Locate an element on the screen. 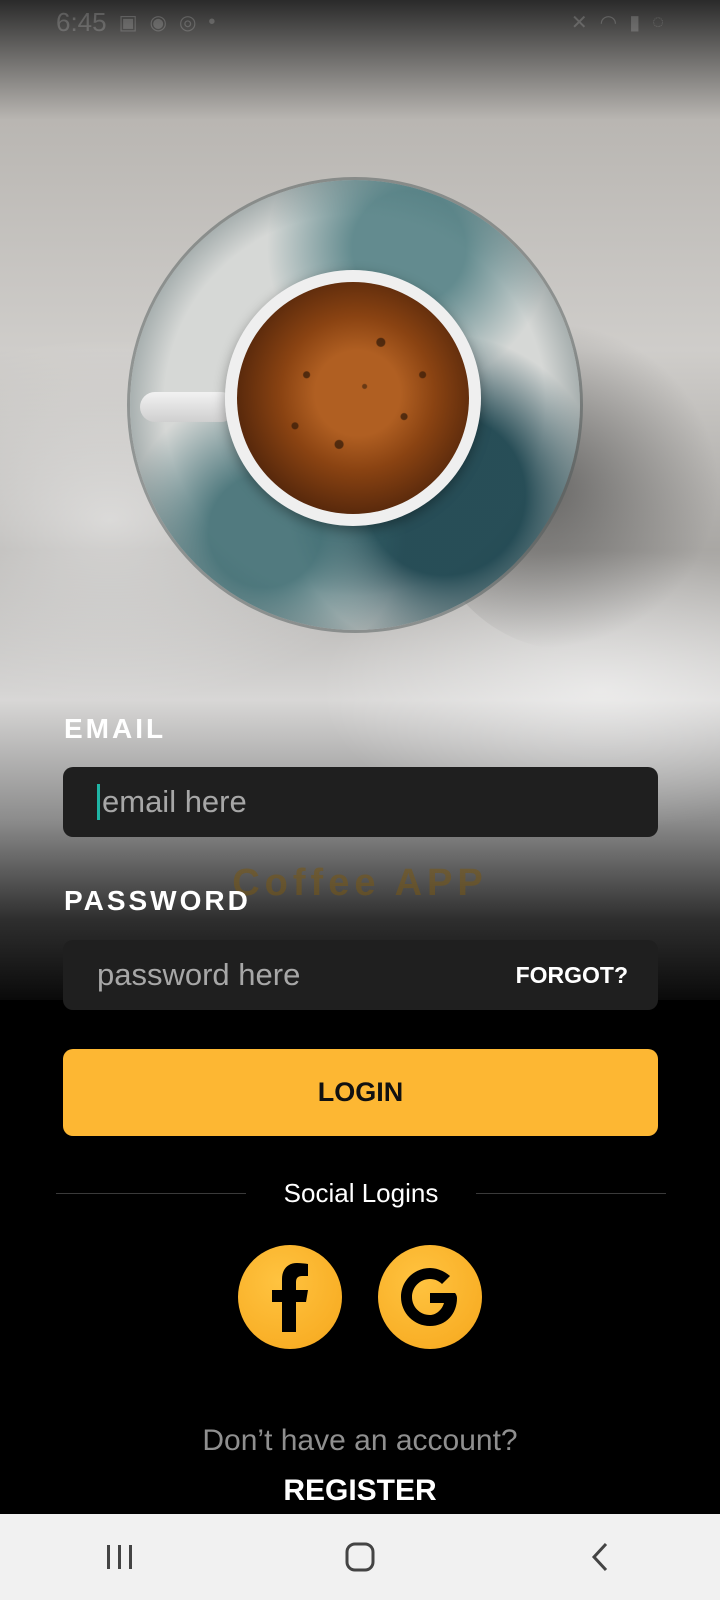 The width and height of the screenshot is (720, 1600). google-login-button is located at coordinates (430, 1297).